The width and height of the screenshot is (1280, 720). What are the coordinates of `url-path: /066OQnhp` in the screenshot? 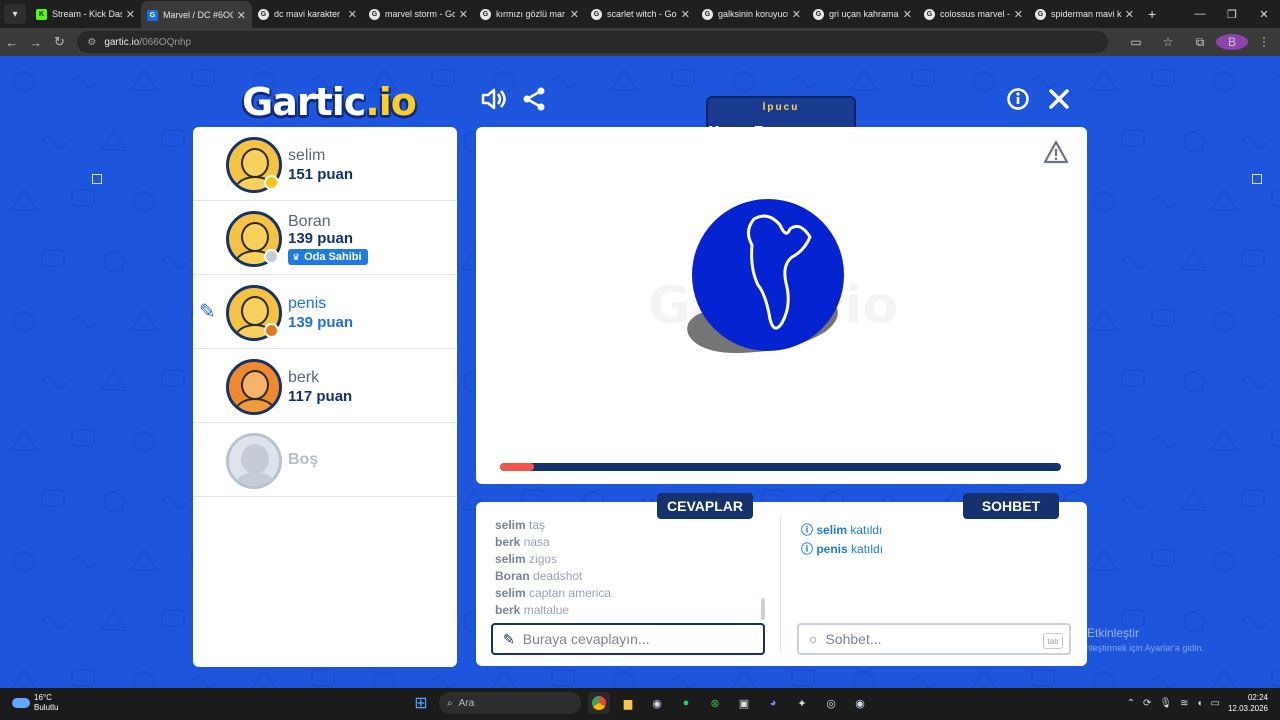 It's located at (165, 42).